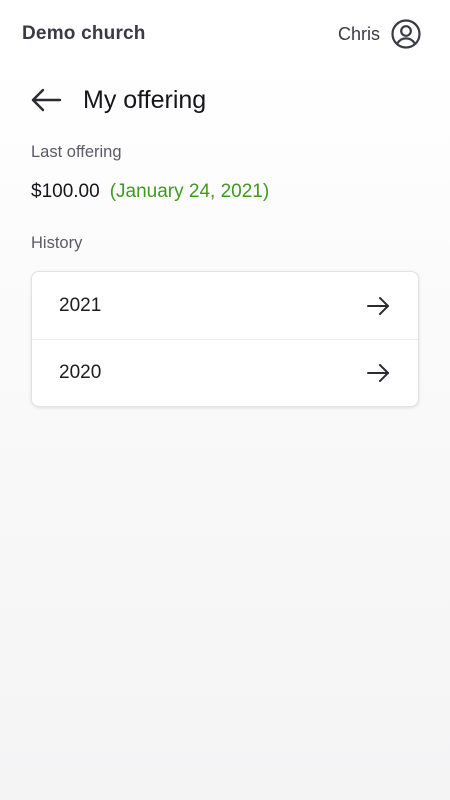 The width and height of the screenshot is (450, 800). Describe the element at coordinates (76, 152) in the screenshot. I see `last-offering-label: Last offering` at that location.